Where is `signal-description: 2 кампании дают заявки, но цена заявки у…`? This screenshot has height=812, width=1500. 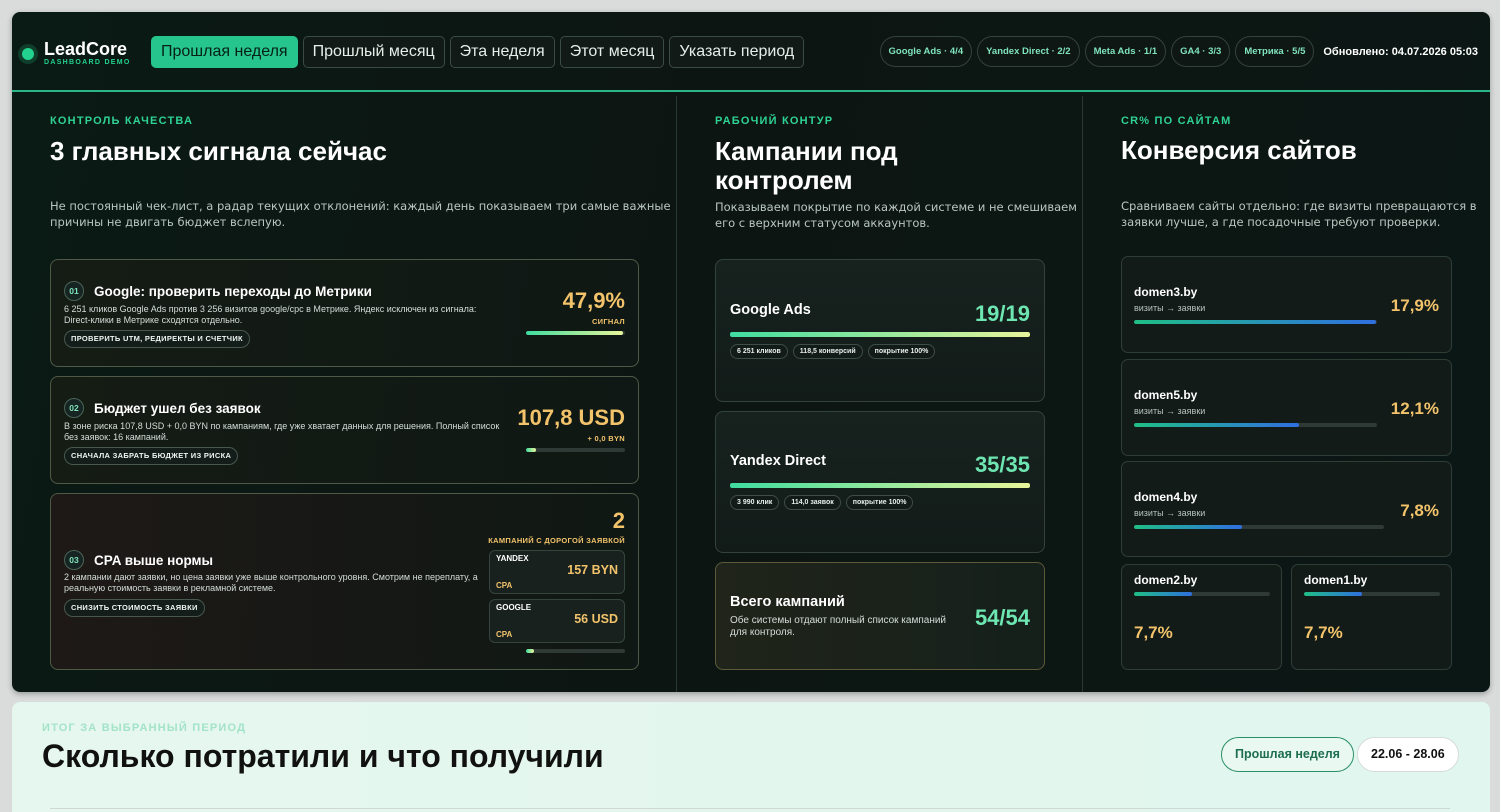 signal-description: 2 кампании дают заявки, но цена заявки у… is located at coordinates (271, 582).